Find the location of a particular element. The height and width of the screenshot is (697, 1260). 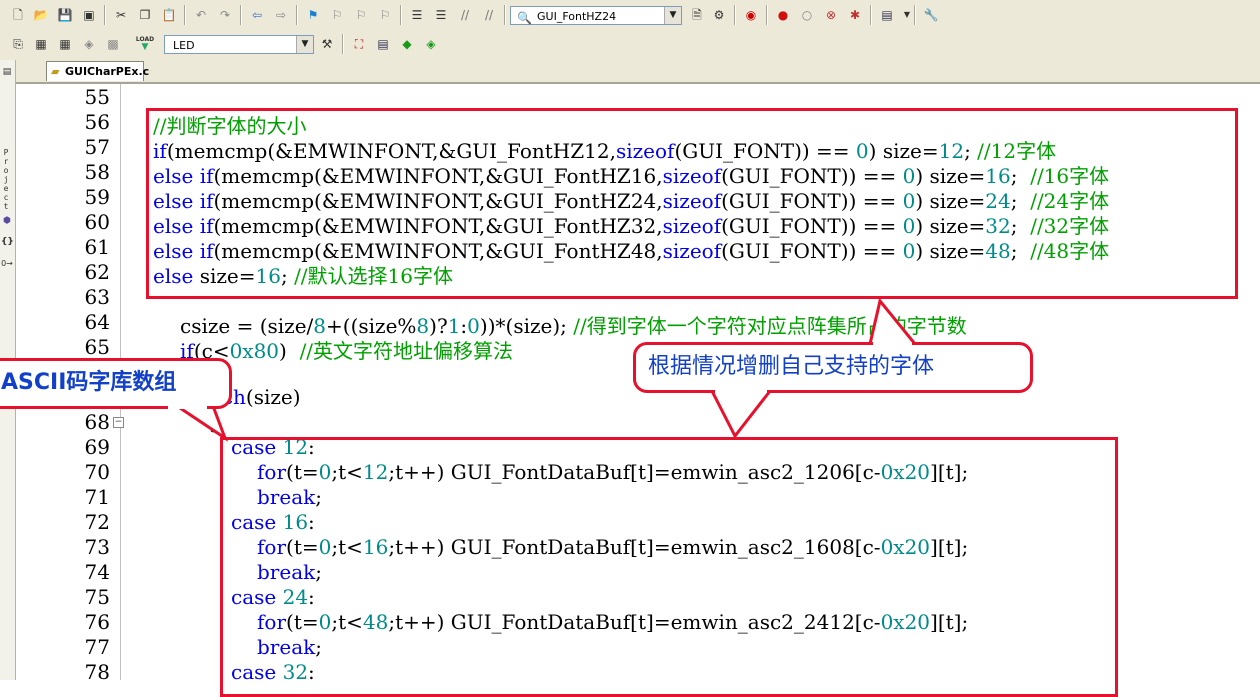

callout-ascii-array: ASCII码字库数组 is located at coordinates (116, 383).